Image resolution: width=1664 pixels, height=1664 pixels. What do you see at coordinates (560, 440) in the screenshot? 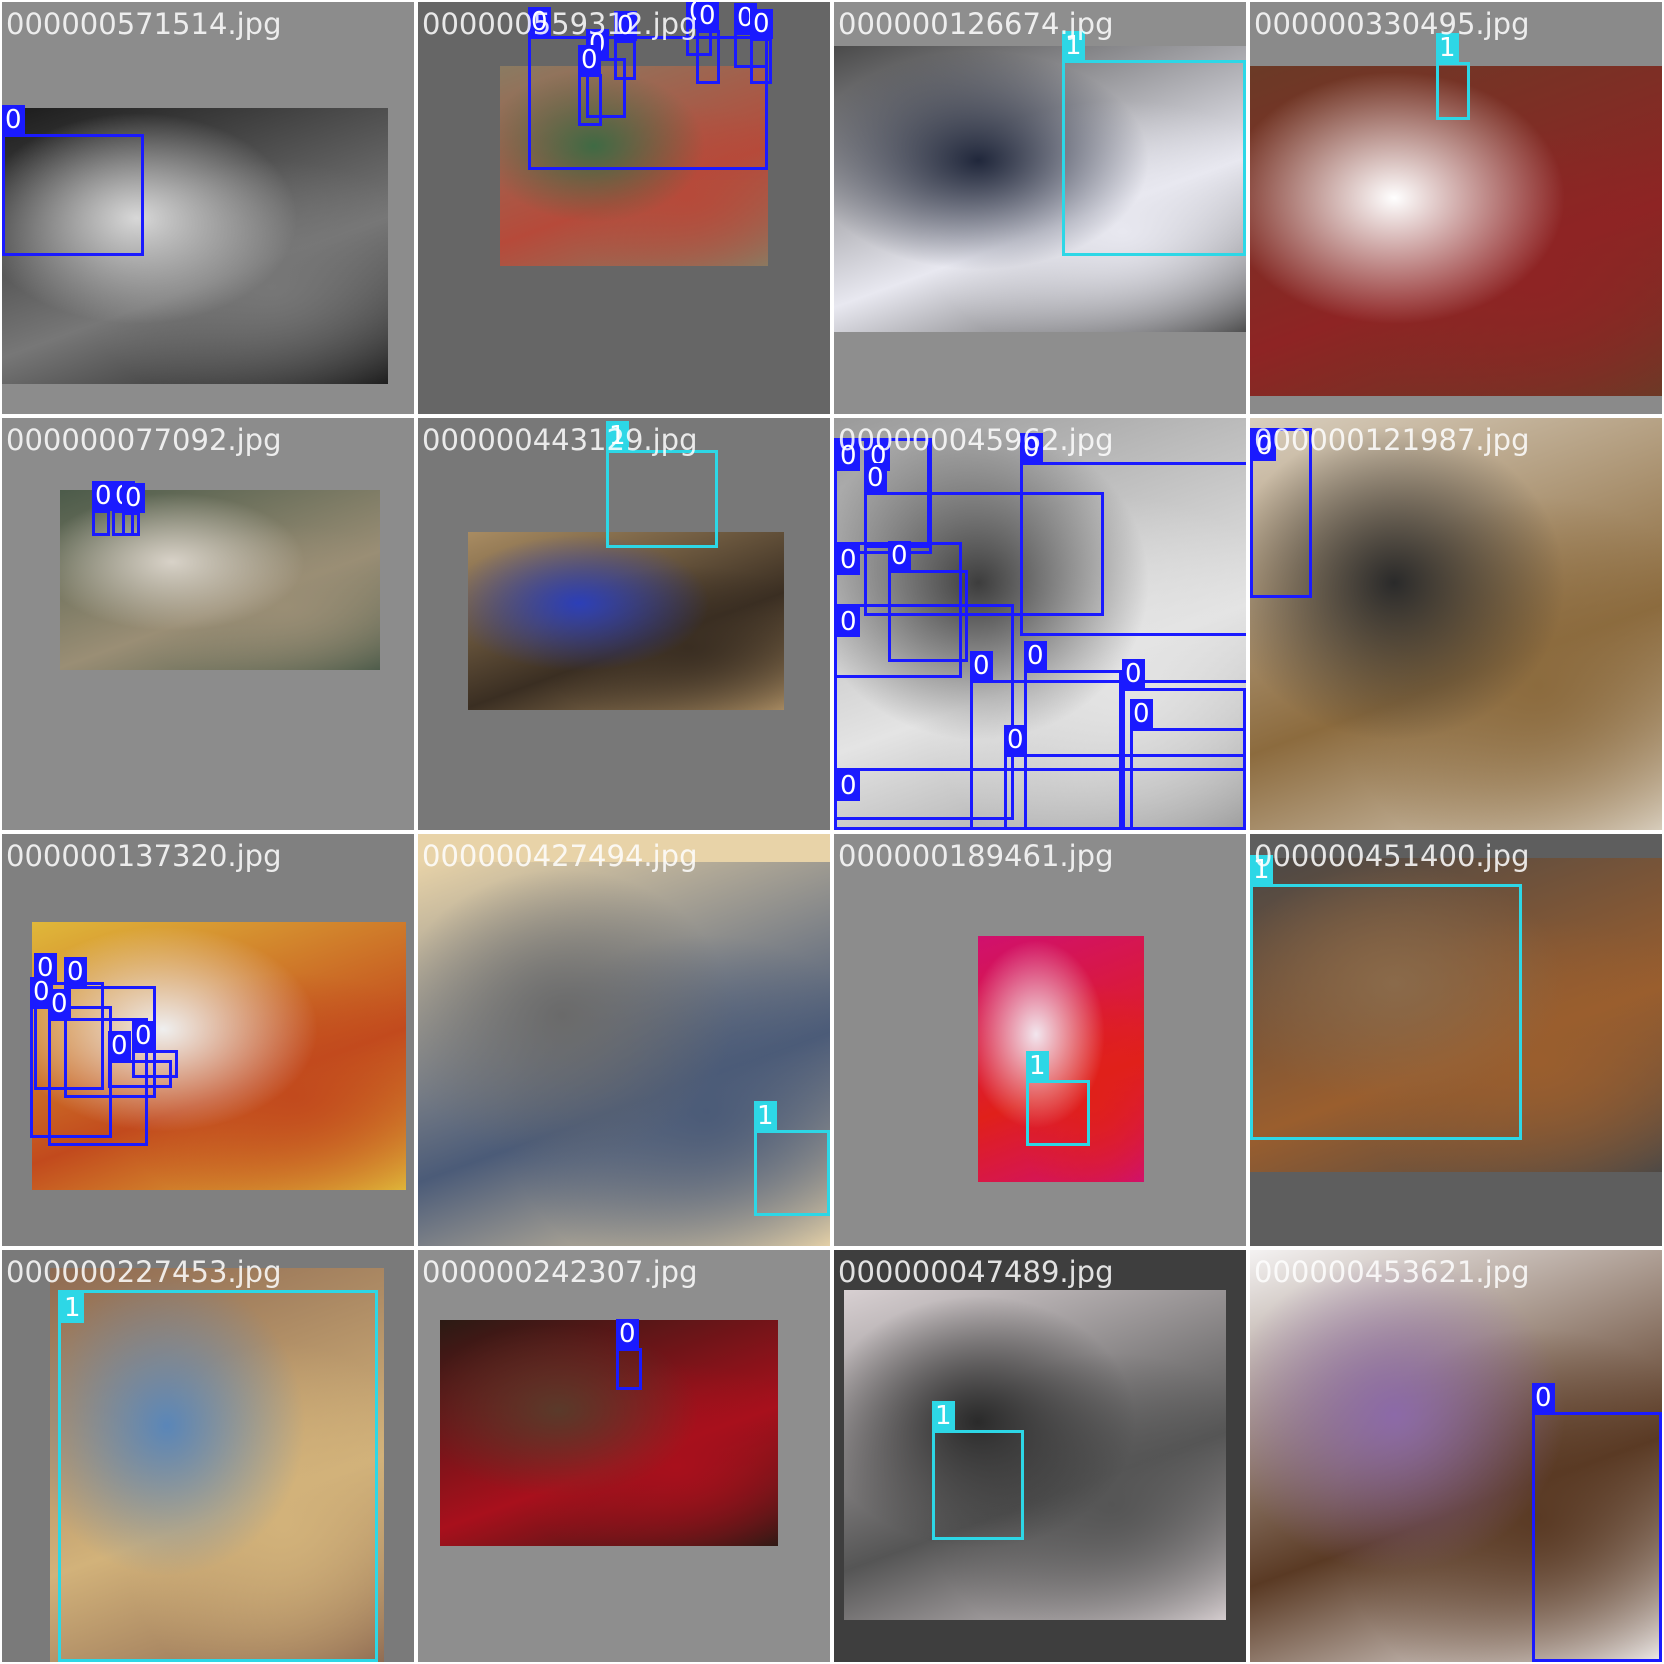
I see `tile-filename: 000000443129.jpg` at bounding box center [560, 440].